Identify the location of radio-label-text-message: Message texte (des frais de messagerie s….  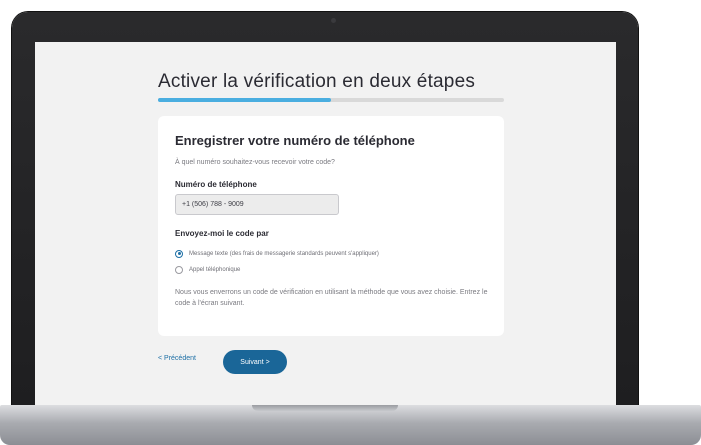
(284, 253).